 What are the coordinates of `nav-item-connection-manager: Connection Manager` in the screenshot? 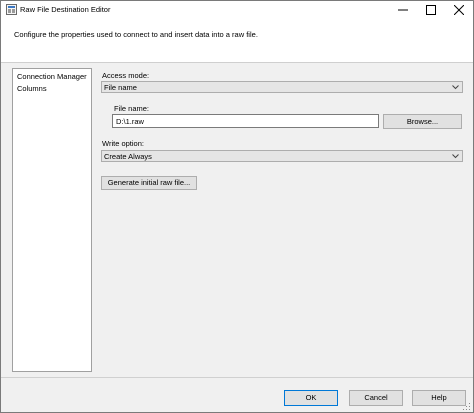 It's located at (52, 76).